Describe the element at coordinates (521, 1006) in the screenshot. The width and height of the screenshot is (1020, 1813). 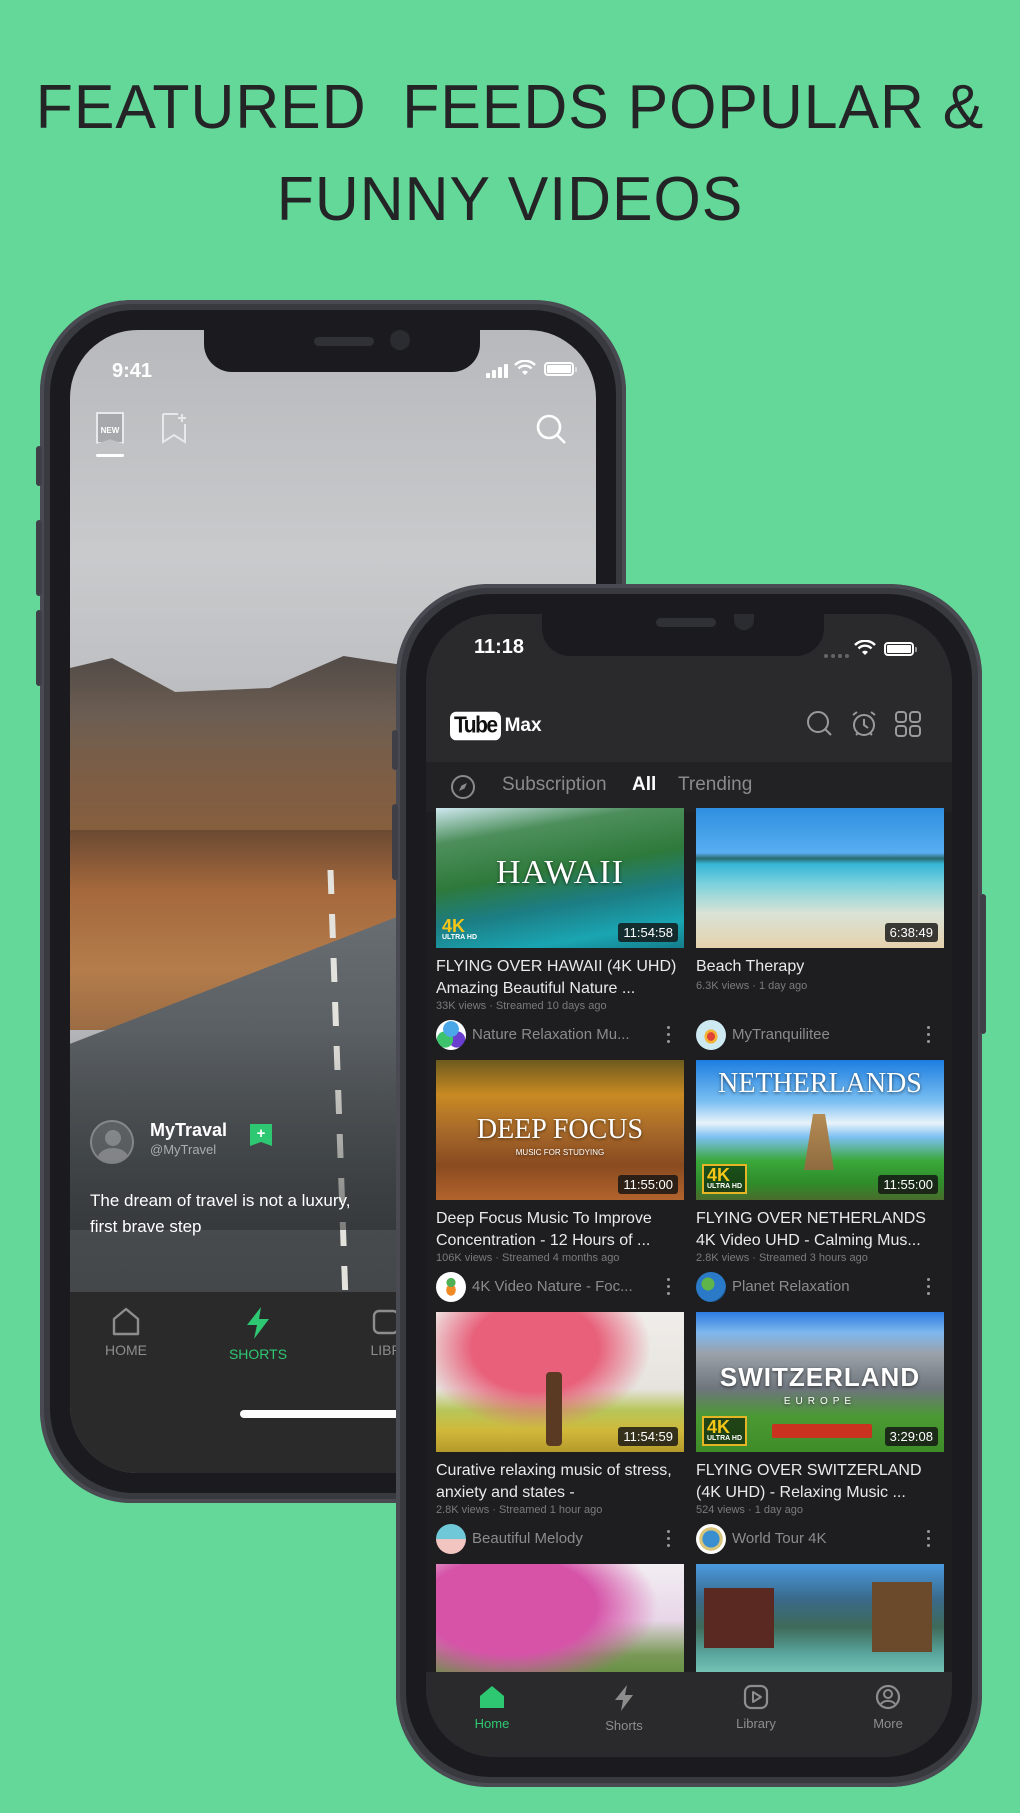
I see `video-meta: 33K views · Streamed 10 days ago` at that location.